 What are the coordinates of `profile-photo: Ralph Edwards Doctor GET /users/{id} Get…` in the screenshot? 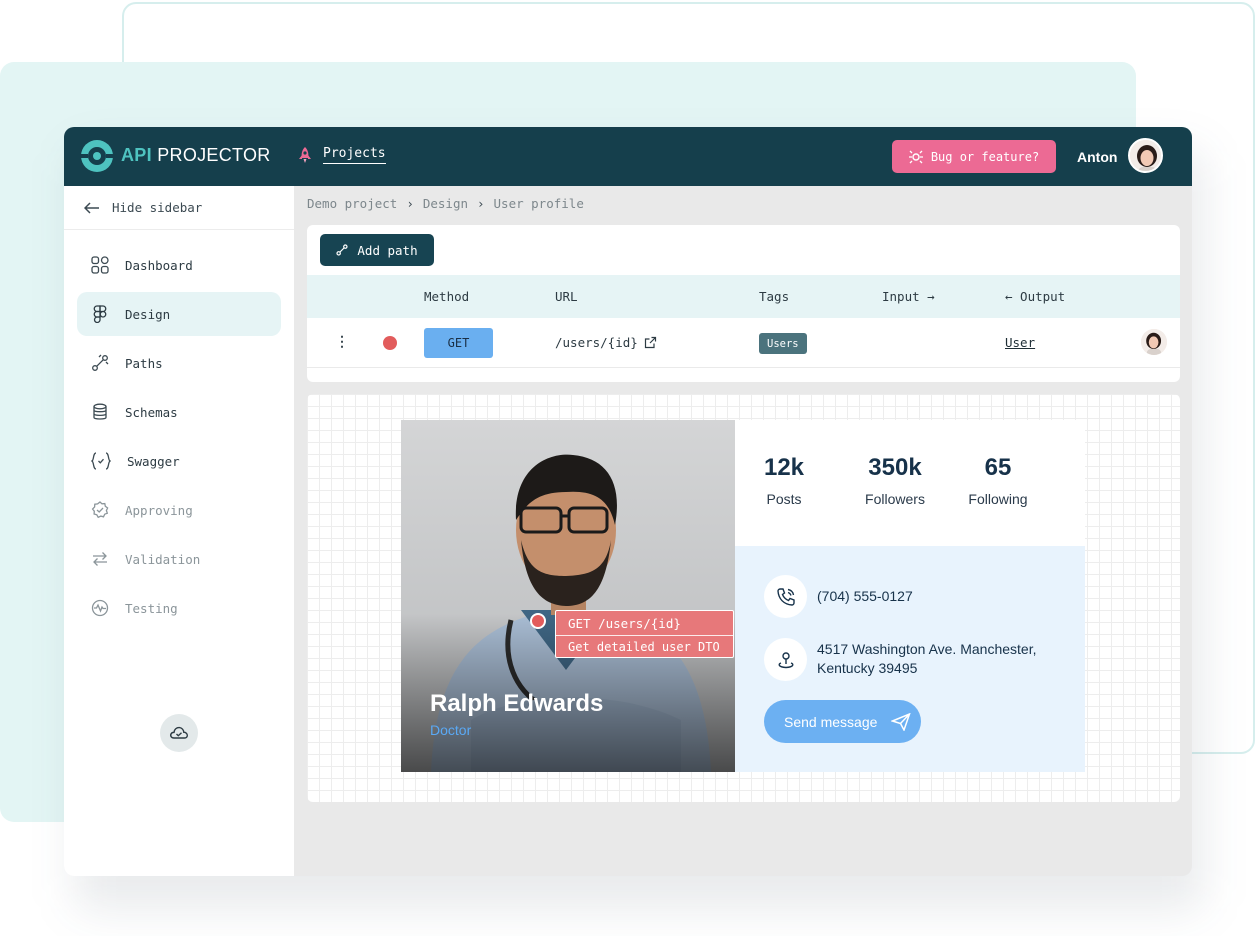 It's located at (568, 596).